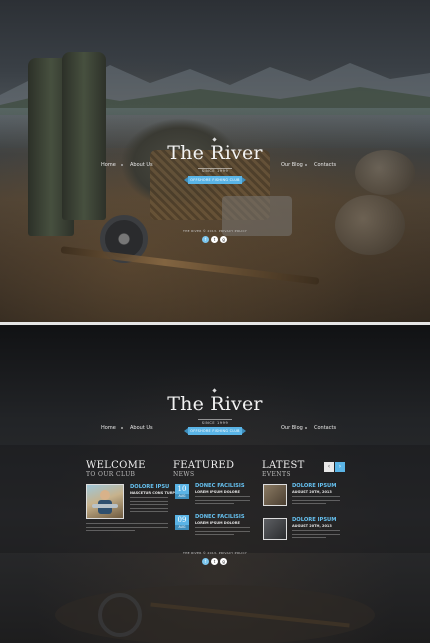 The height and width of the screenshot is (643, 430). Describe the element at coordinates (149, 487) in the screenshot. I see `welcome-heading: DOLORE IPSU` at that location.